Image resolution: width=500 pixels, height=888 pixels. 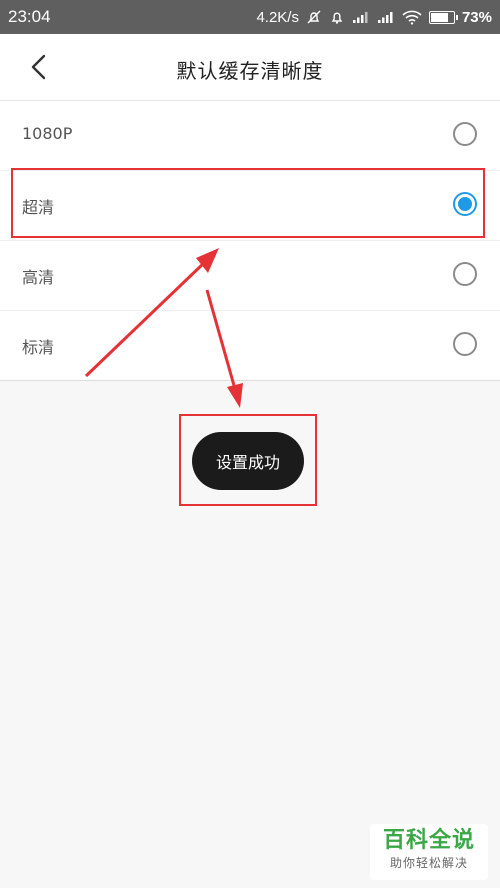 I want to click on battery-icon, so click(x=443, y=17).